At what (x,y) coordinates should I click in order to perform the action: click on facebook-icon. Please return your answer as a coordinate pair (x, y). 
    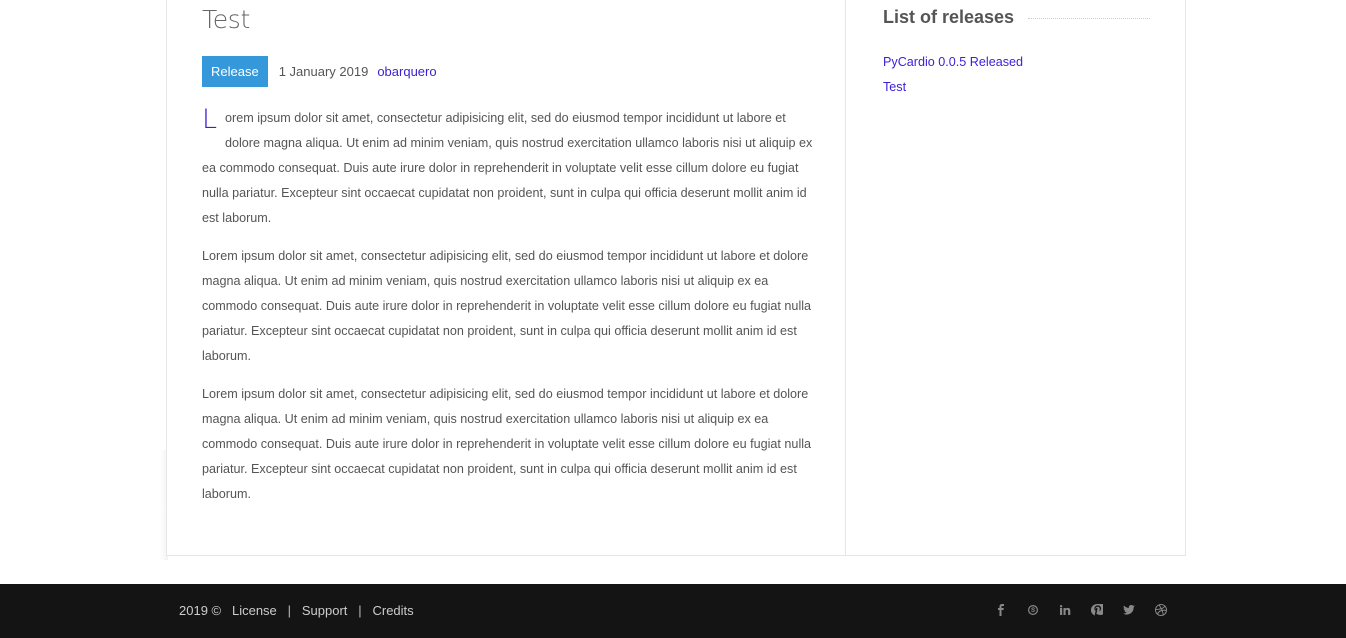
    Looking at the image, I should click on (1001, 611).